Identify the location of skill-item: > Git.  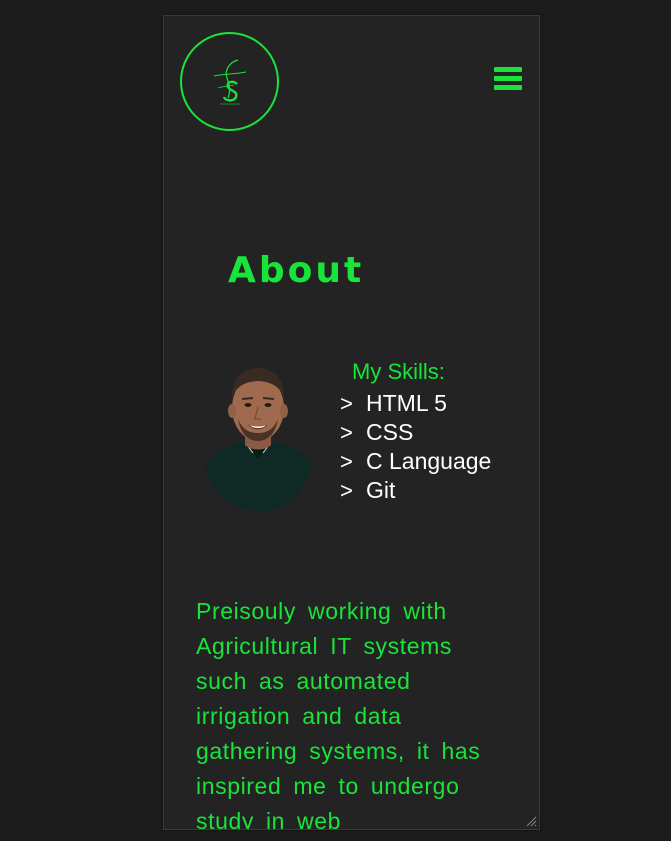
(415, 490).